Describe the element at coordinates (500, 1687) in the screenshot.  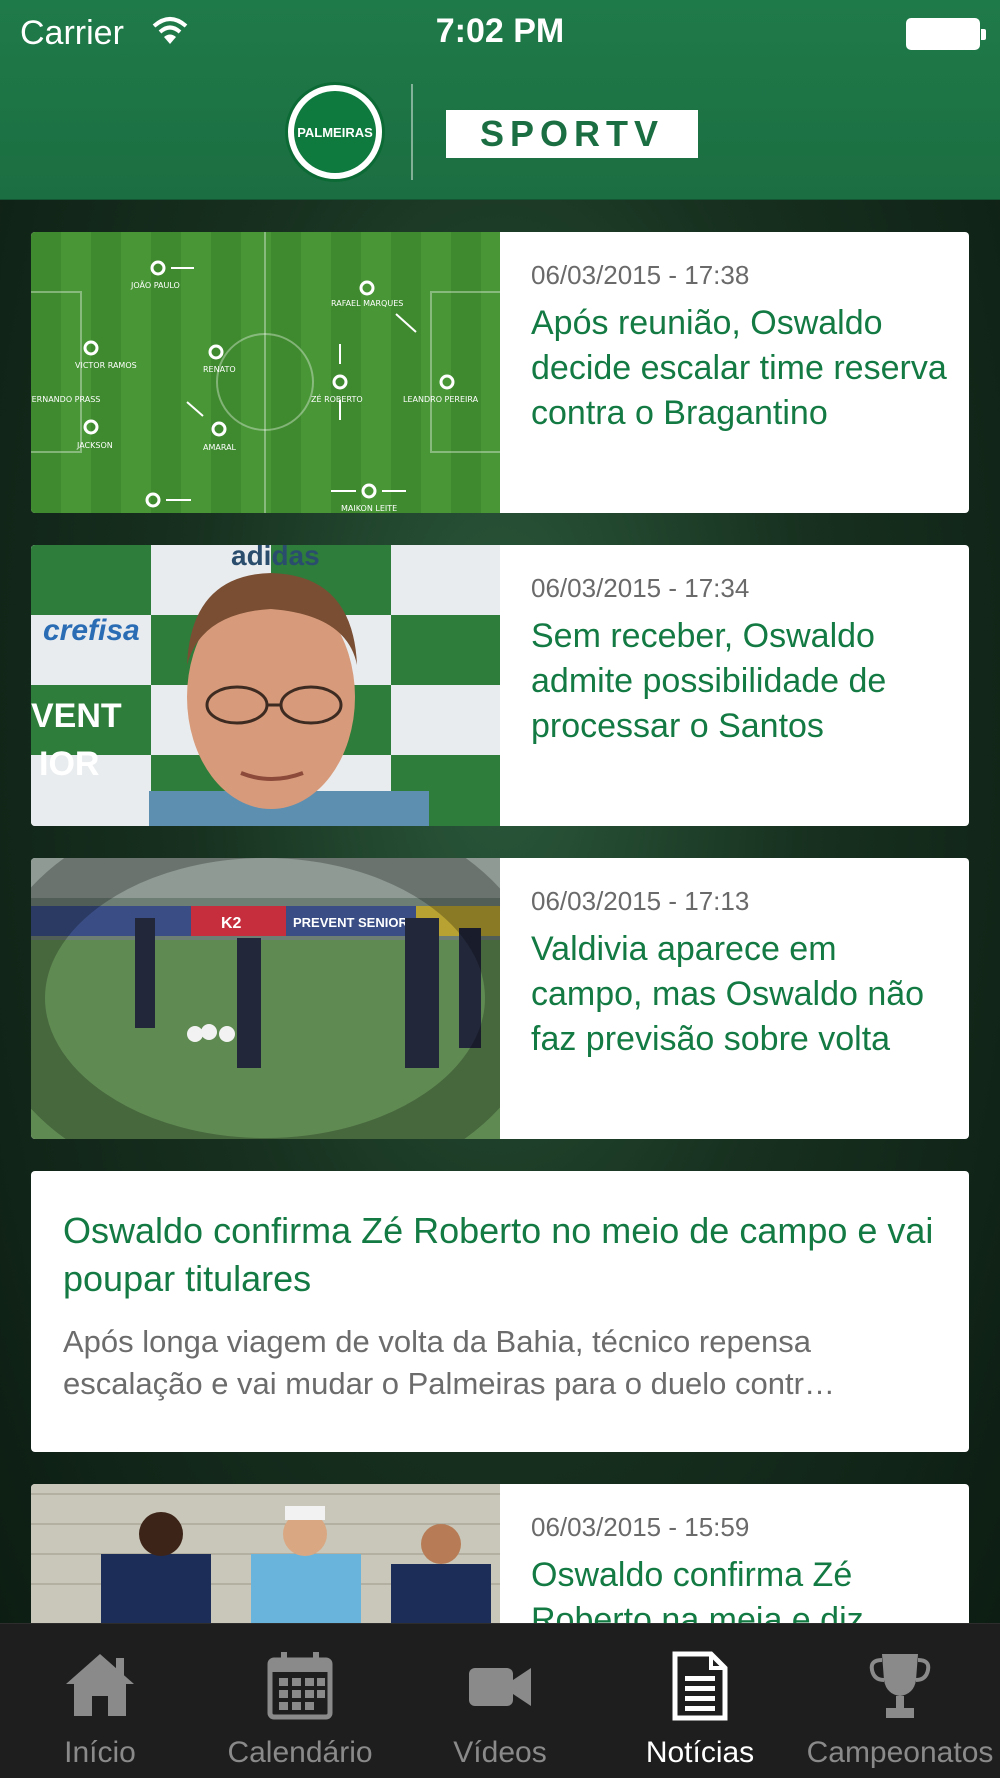
I see `video-camera-icon` at that location.